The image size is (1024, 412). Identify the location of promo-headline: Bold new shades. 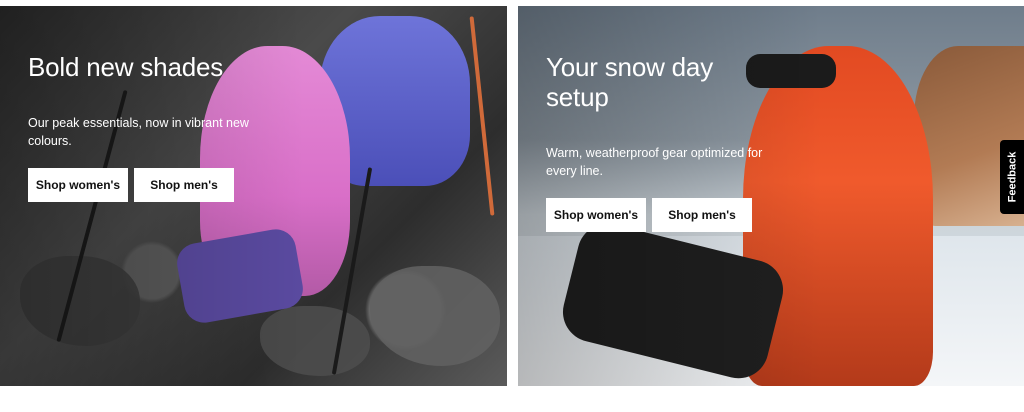
(126, 67).